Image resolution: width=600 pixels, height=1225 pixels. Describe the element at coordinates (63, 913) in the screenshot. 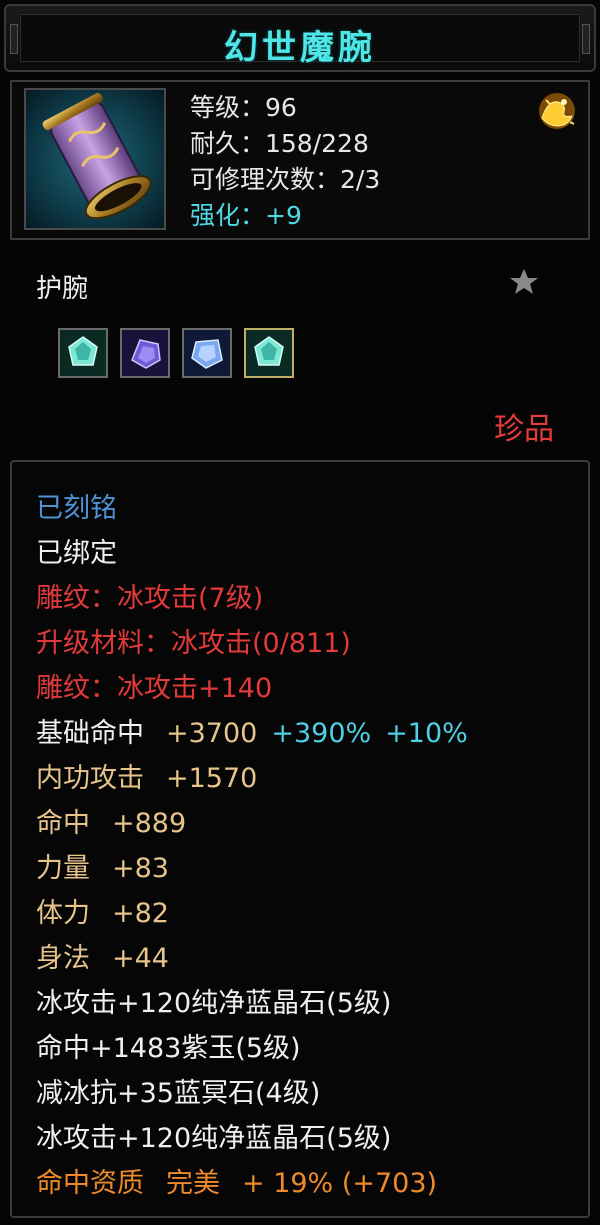

I see `stamina-label: 体力` at that location.